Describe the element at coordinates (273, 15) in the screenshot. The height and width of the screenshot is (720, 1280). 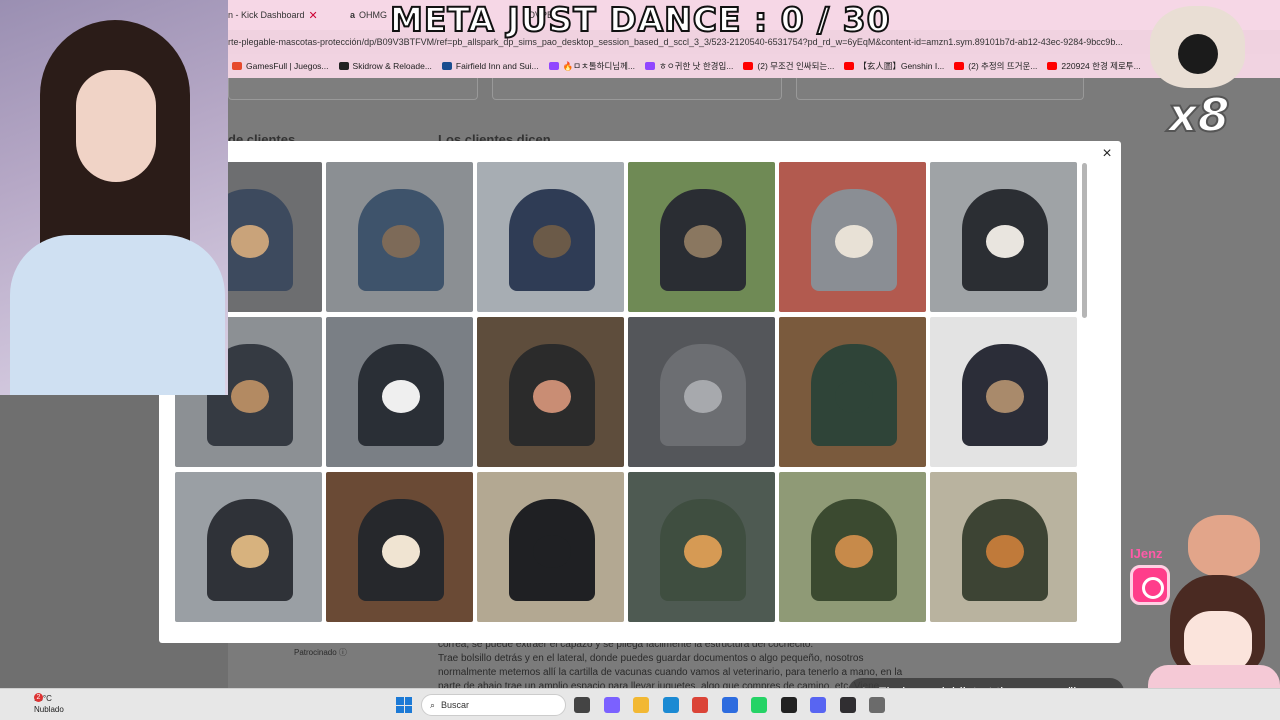
I see `tab-kick-dashboard: n - Kick Dashboard ✕` at that location.